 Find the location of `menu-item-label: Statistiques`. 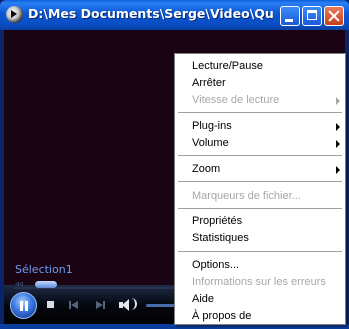

menu-item-label: Statistiques is located at coordinates (220, 238).